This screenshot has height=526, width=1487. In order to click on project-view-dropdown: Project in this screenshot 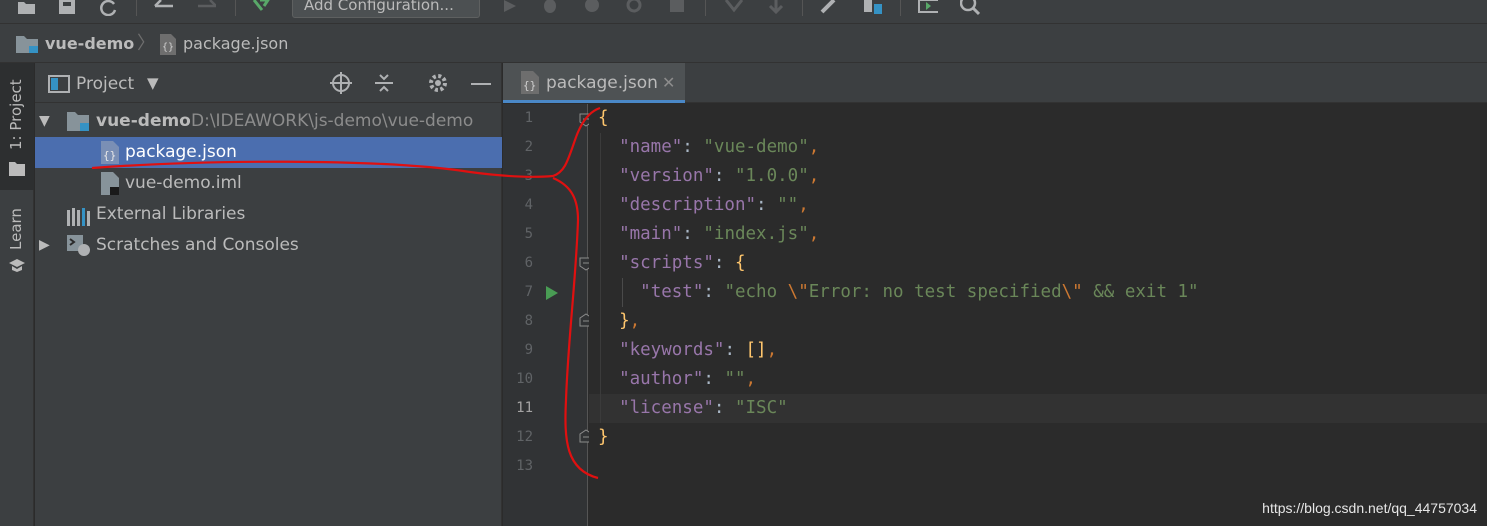, I will do `click(105, 84)`.